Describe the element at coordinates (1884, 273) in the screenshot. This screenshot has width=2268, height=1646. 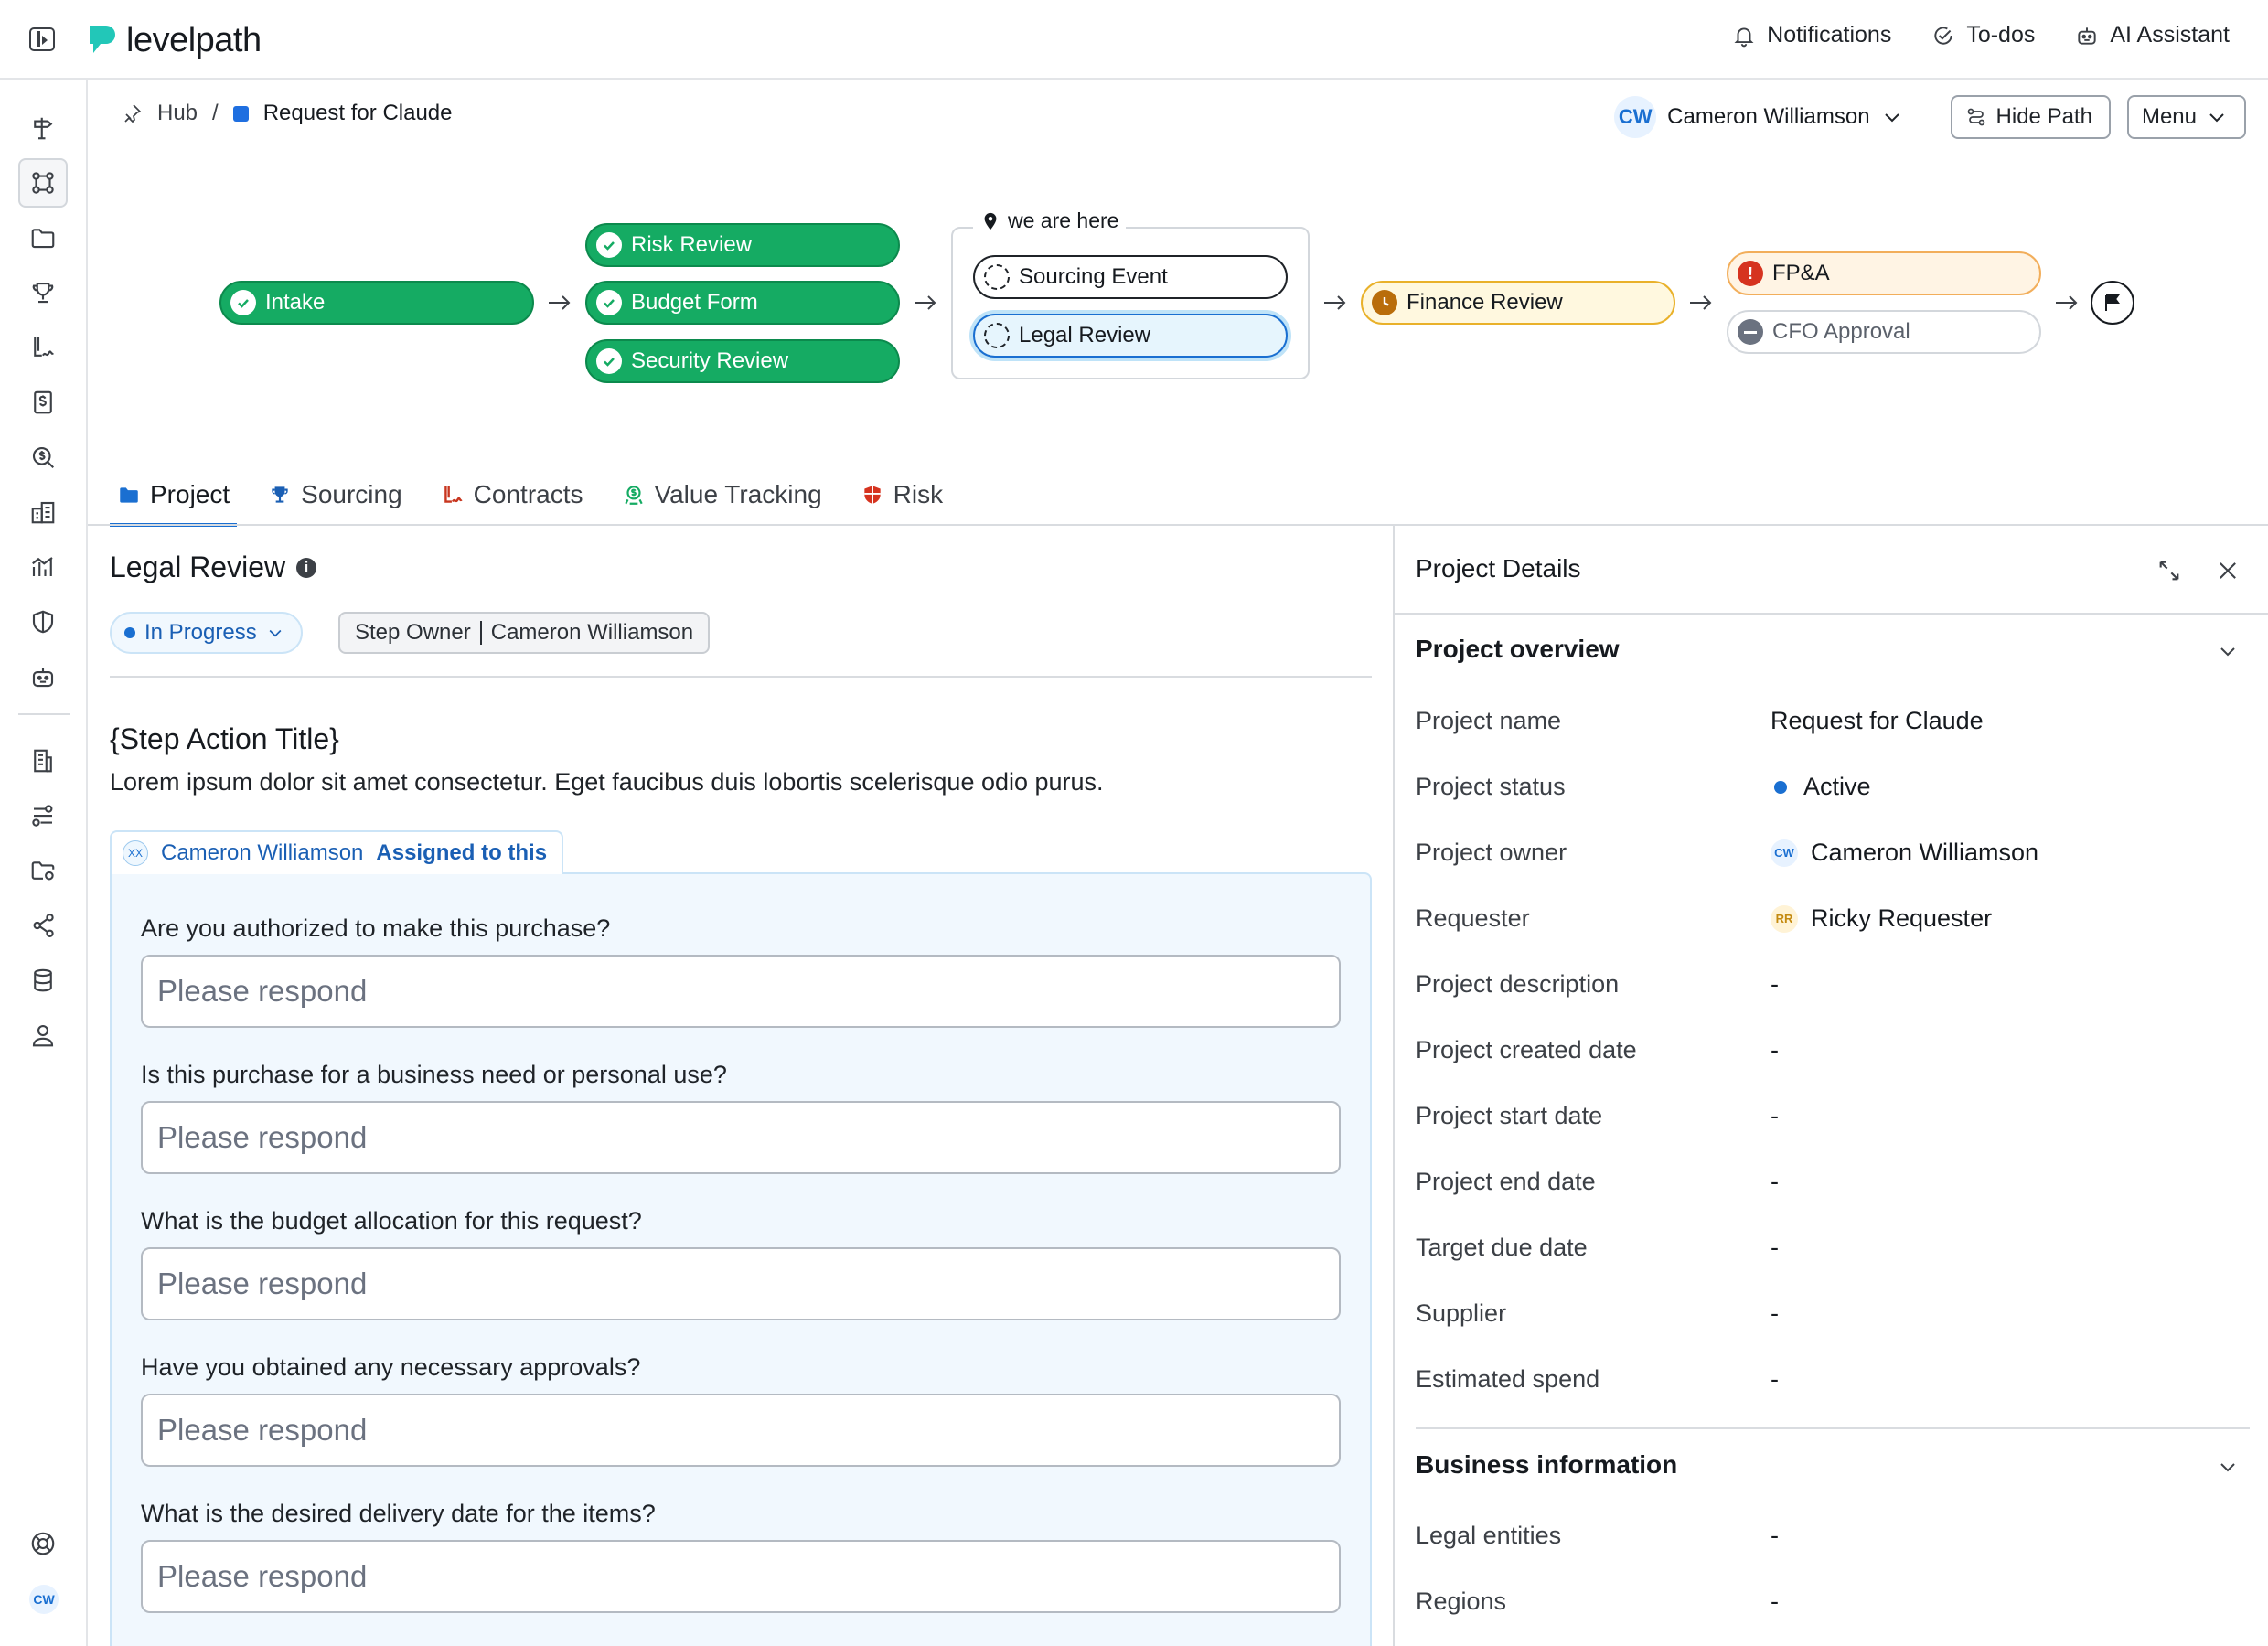
I see `step-fpa: ! FP&A` at that location.